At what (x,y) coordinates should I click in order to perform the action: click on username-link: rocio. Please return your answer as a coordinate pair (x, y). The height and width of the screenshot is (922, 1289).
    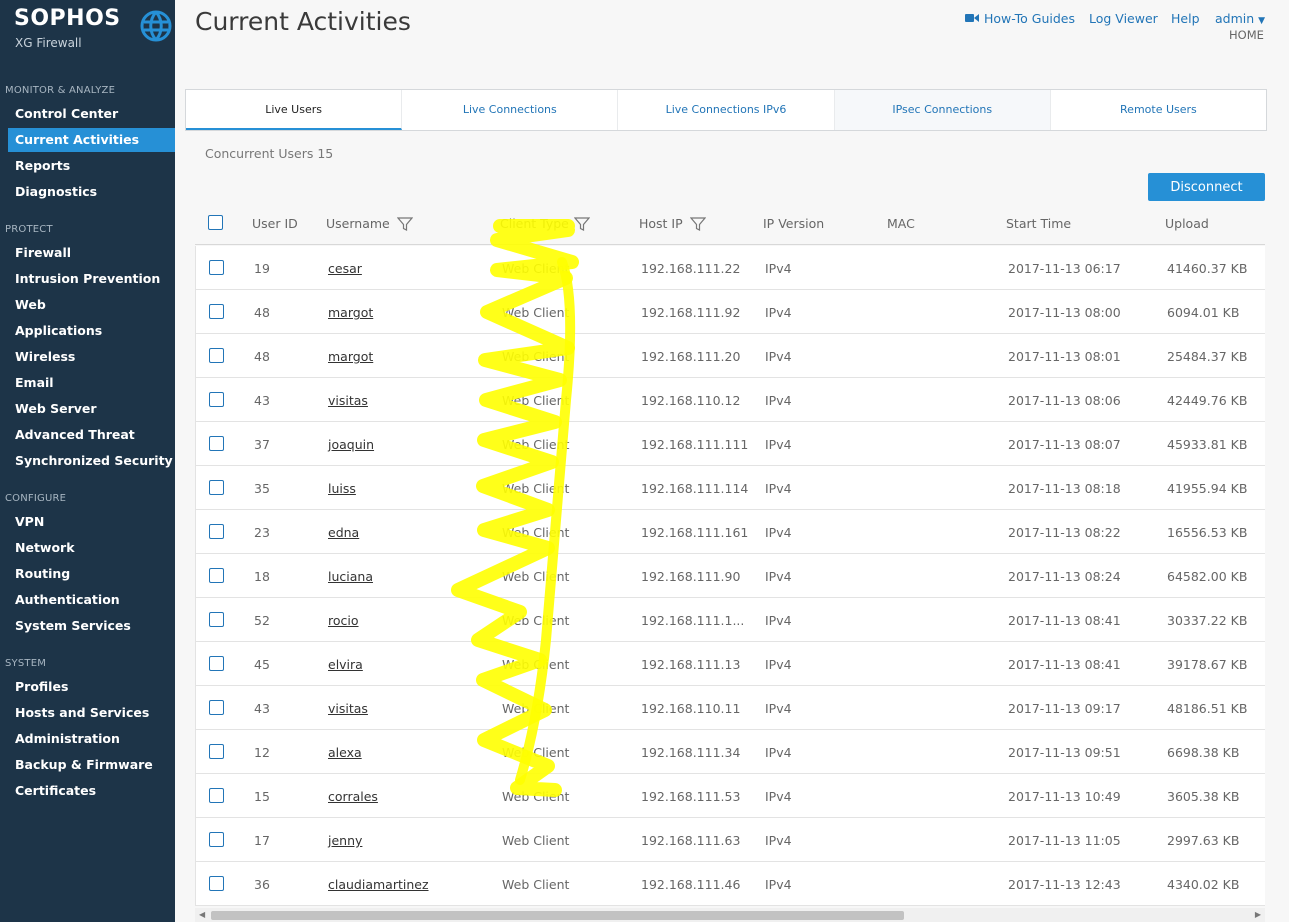
    Looking at the image, I should click on (343, 620).